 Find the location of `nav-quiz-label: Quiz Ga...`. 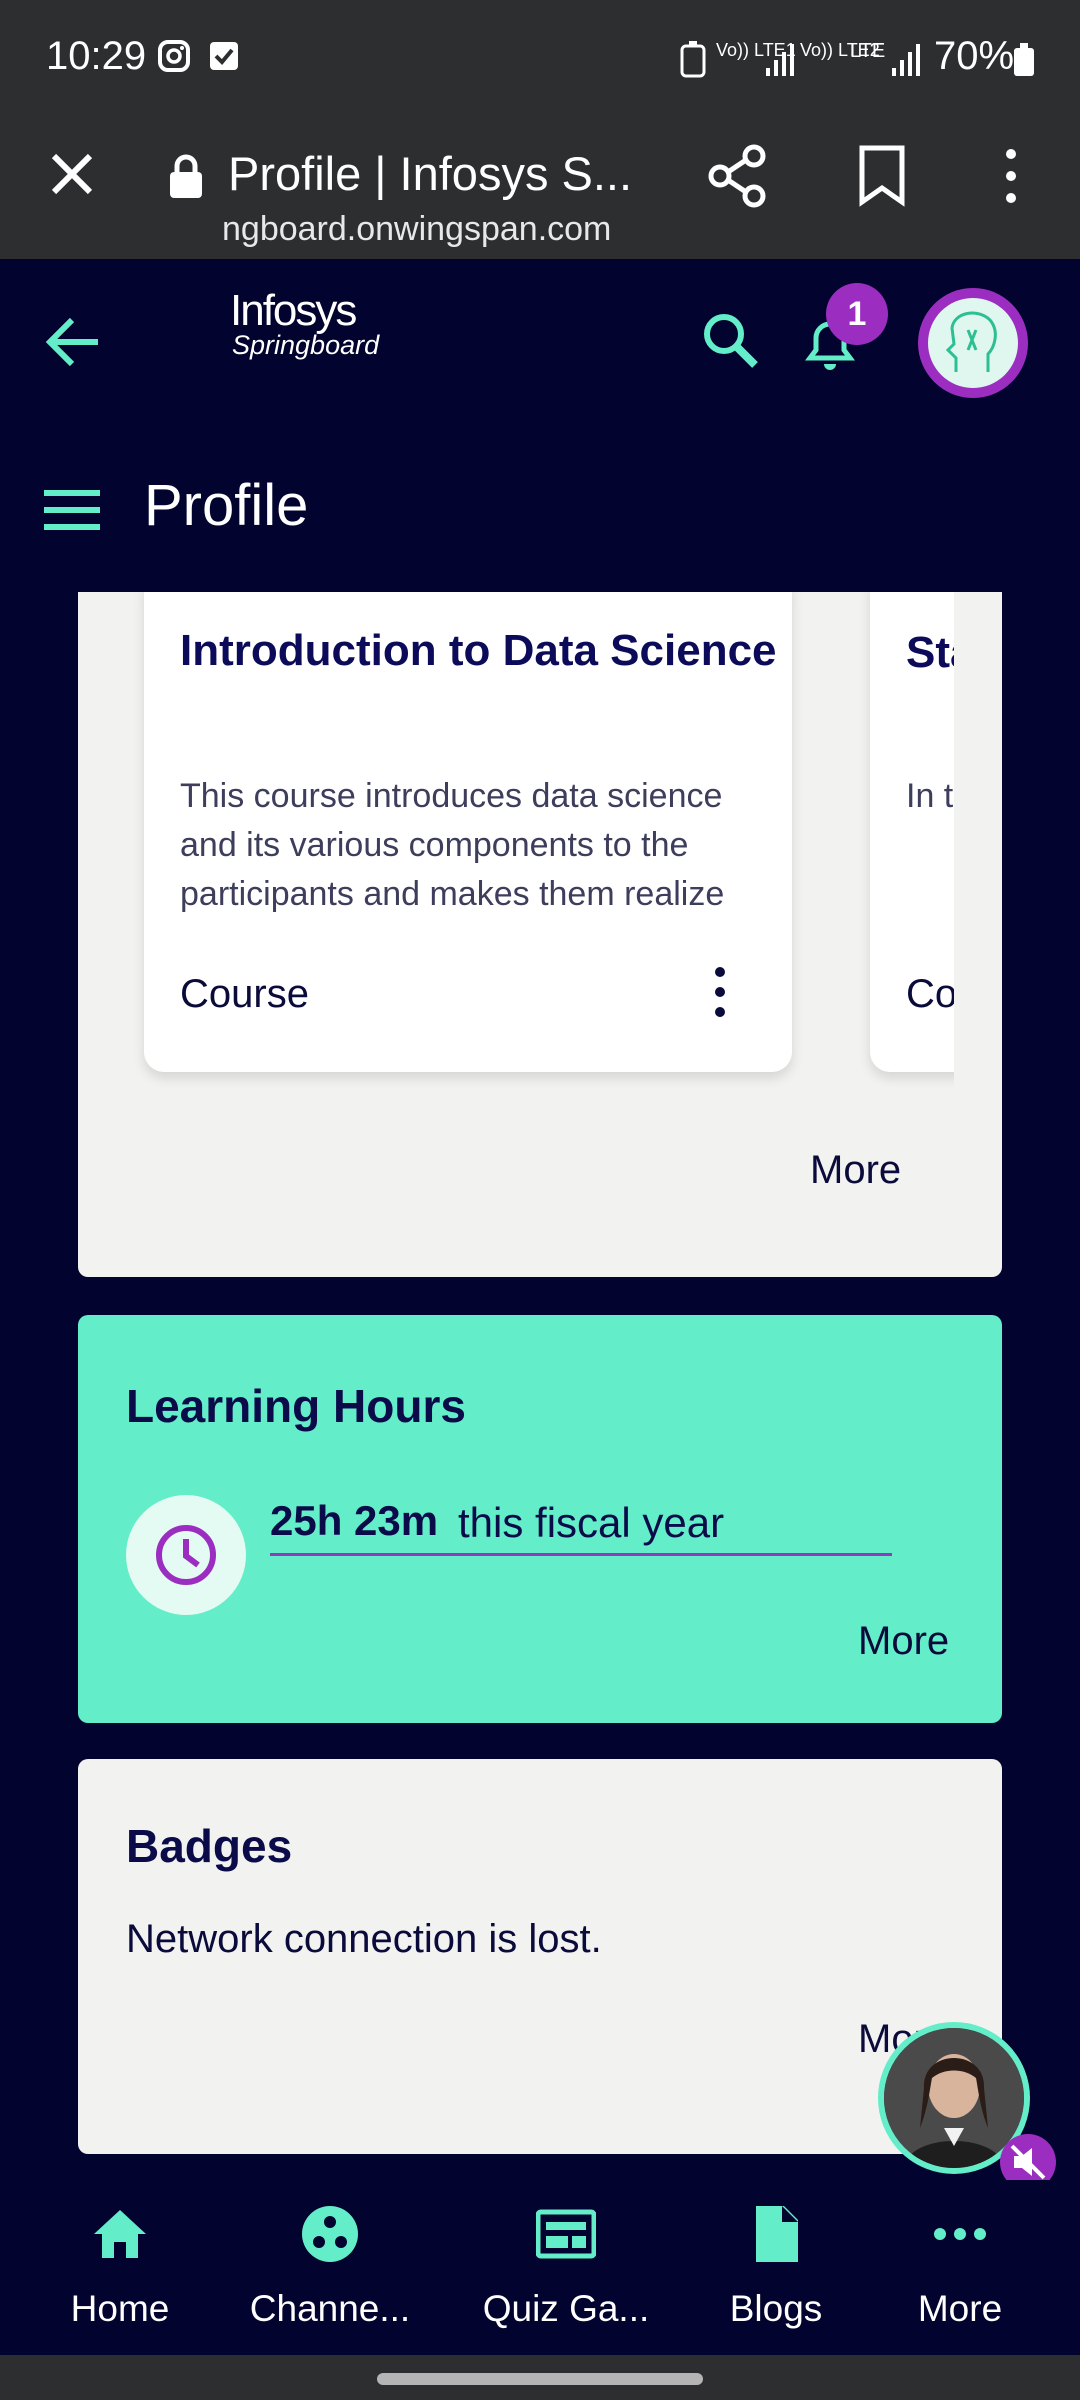

nav-quiz-label: Quiz Ga... is located at coordinates (566, 2308).